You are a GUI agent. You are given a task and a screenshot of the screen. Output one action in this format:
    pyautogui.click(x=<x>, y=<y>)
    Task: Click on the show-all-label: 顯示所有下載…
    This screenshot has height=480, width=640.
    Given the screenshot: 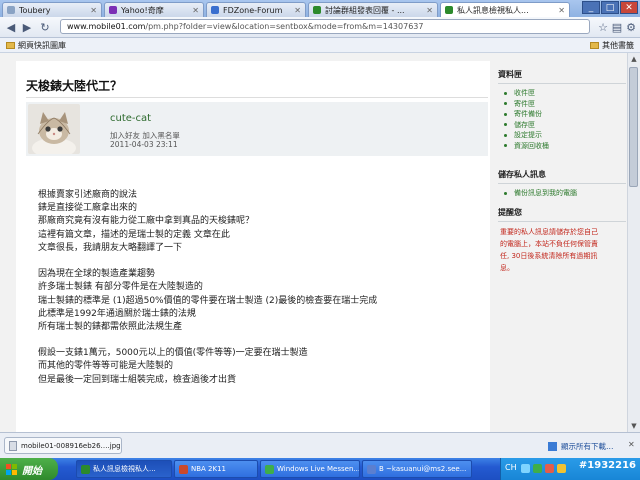 What is the action you would take?
    pyautogui.click(x=587, y=446)
    